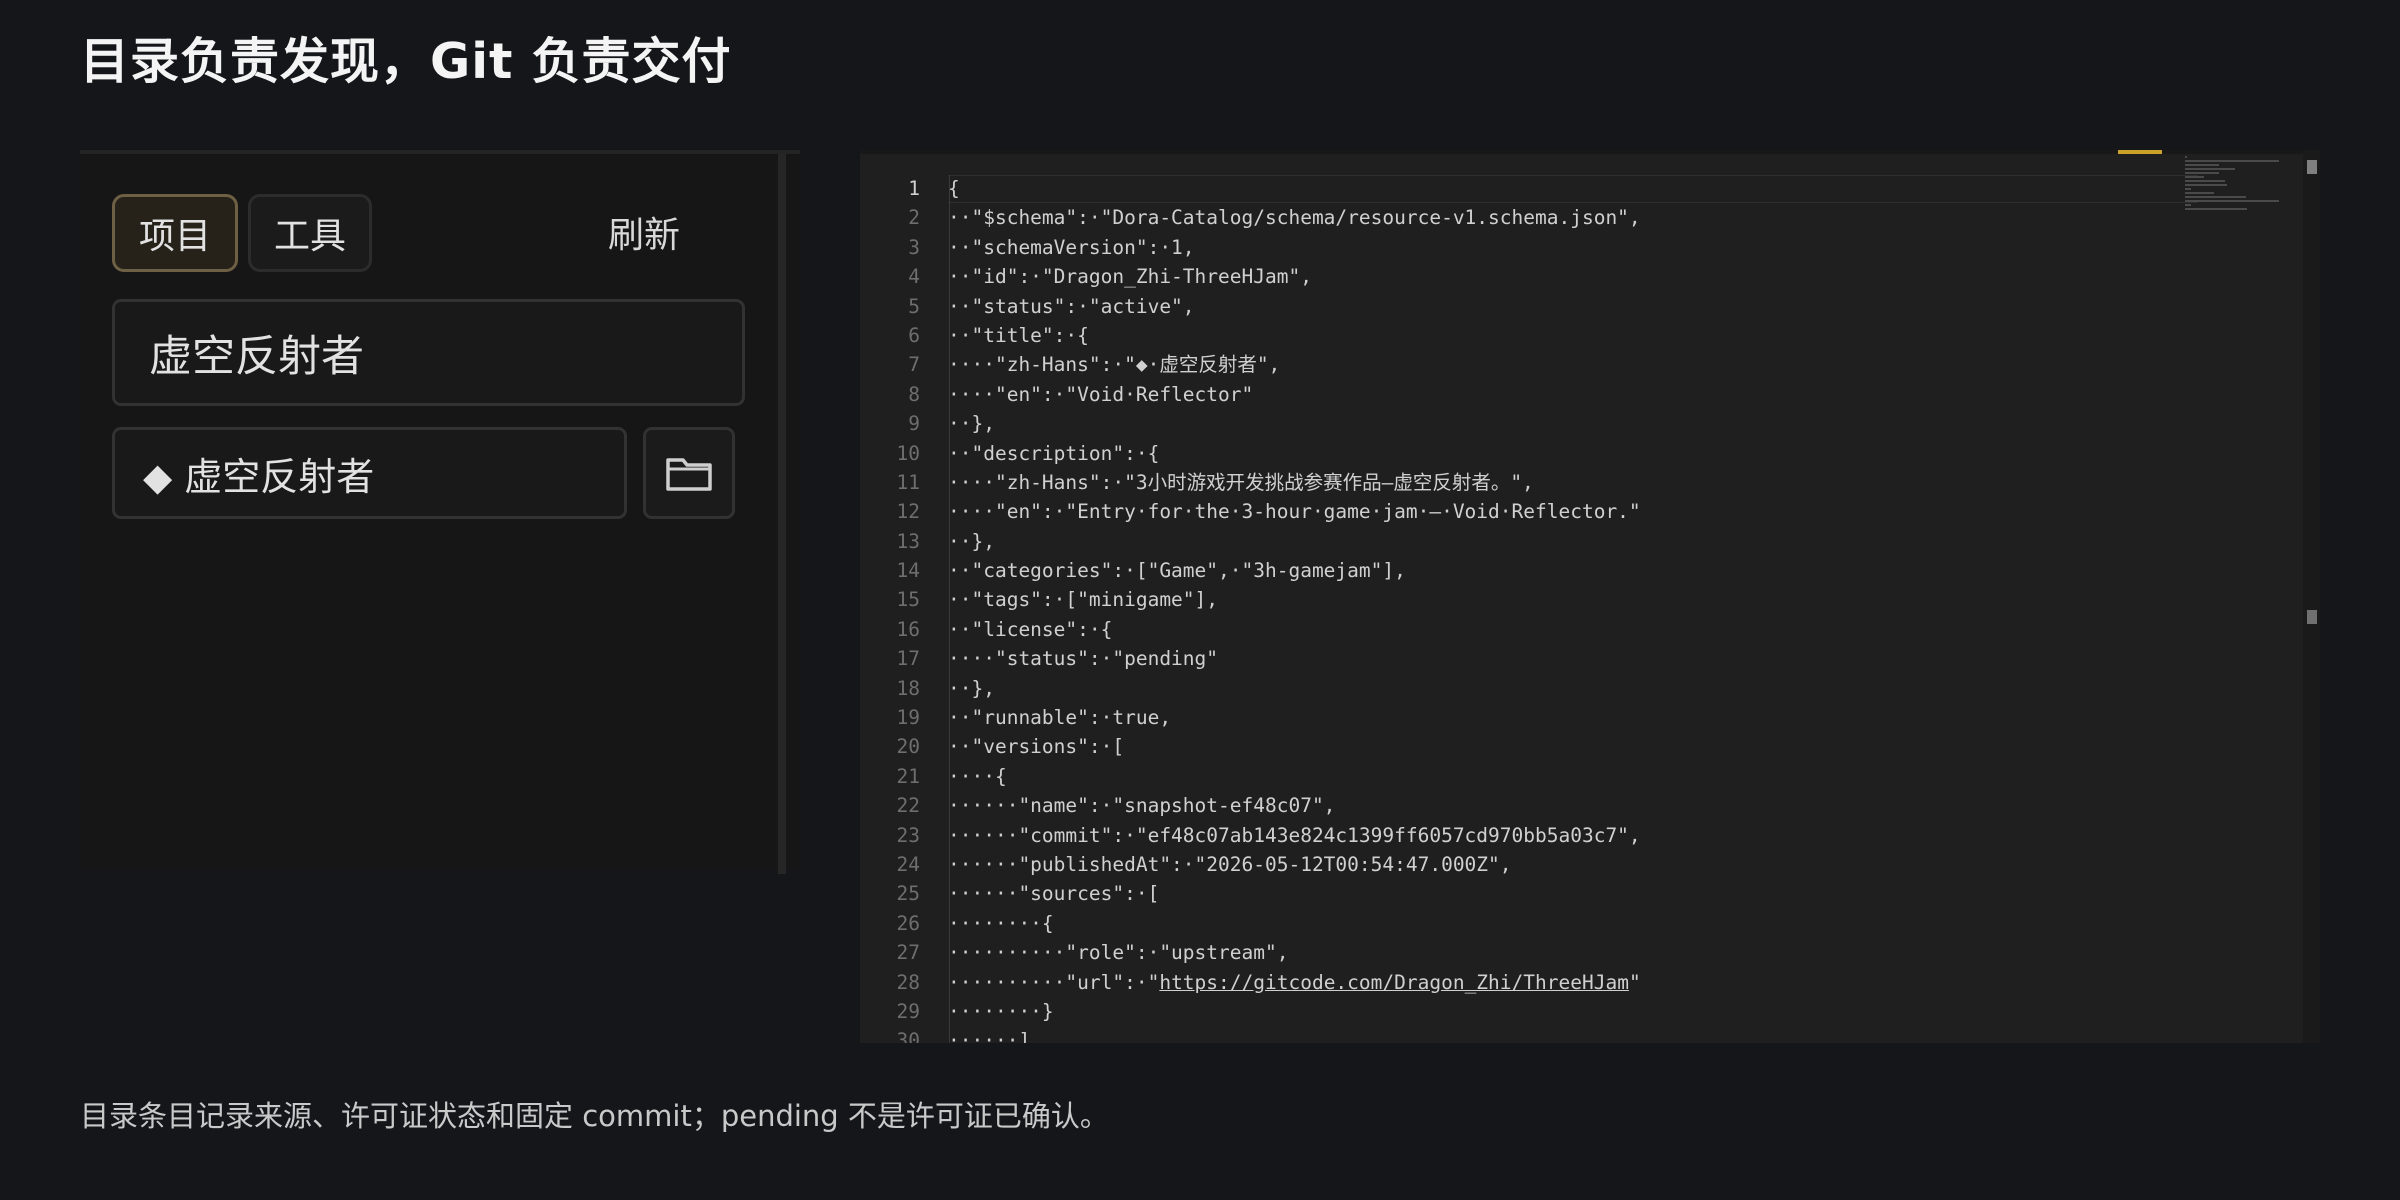 The width and height of the screenshot is (2400, 1200). I want to click on current-line-highlight, so click(1573, 189).